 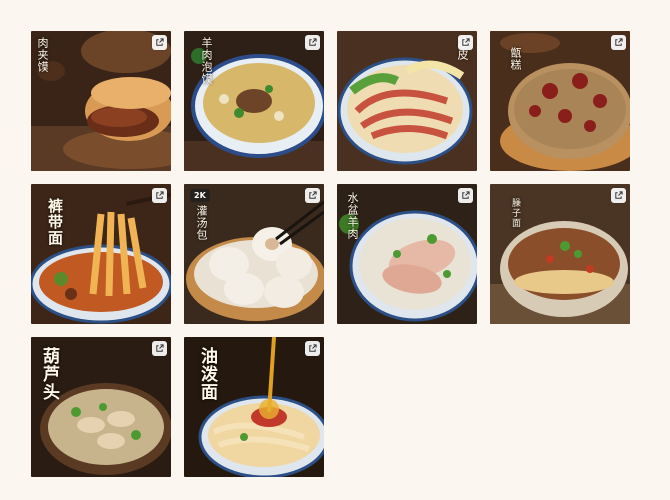 I want to click on item-title: 羊肉泡馍, so click(x=206, y=61).